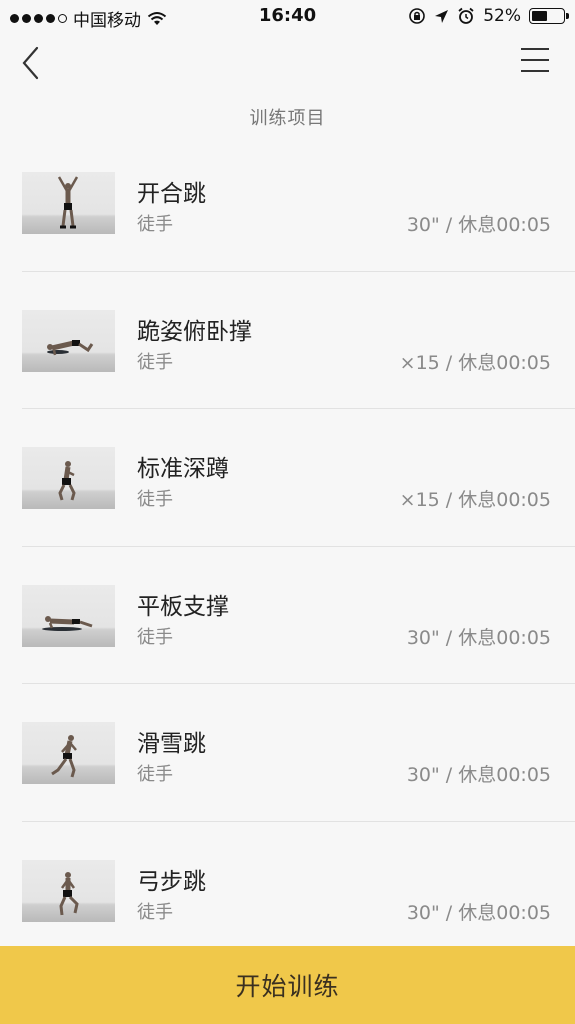 This screenshot has width=575, height=1024. I want to click on exercise-name: 开合跳, so click(171, 194).